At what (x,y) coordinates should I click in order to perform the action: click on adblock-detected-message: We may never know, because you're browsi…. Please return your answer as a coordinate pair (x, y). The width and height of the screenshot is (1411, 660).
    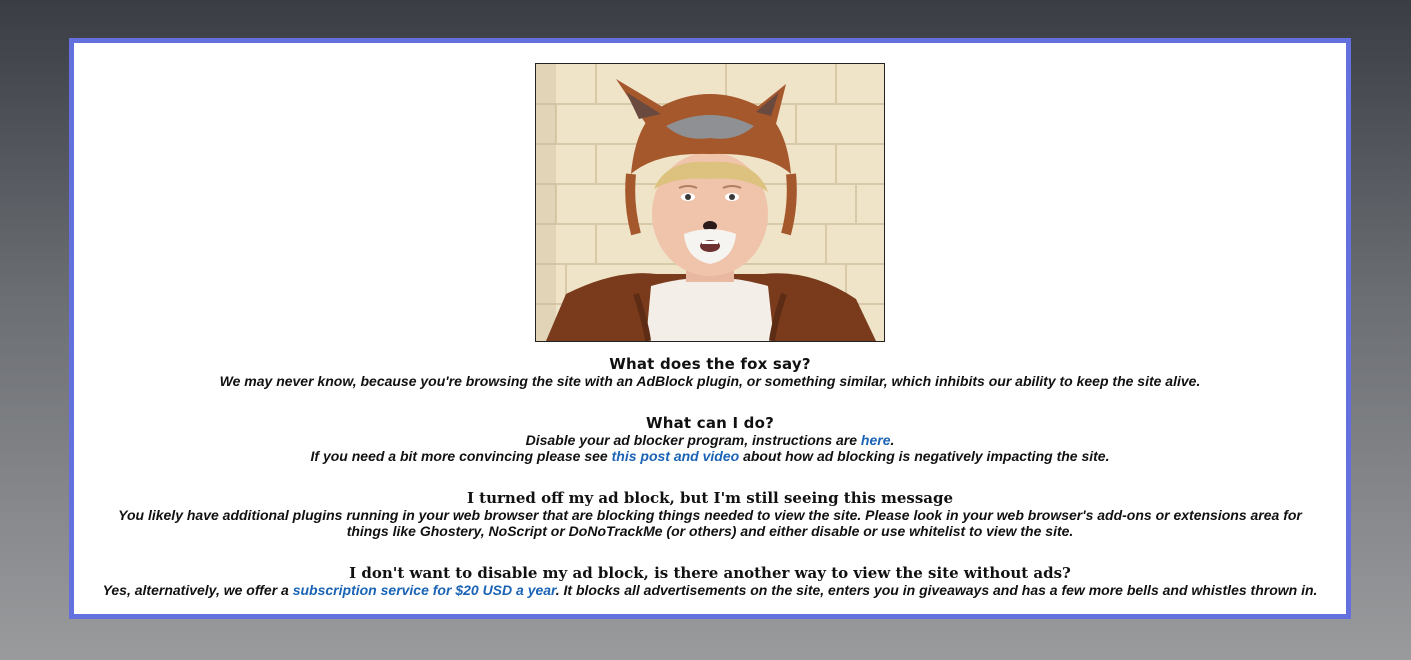
    Looking at the image, I should click on (710, 381).